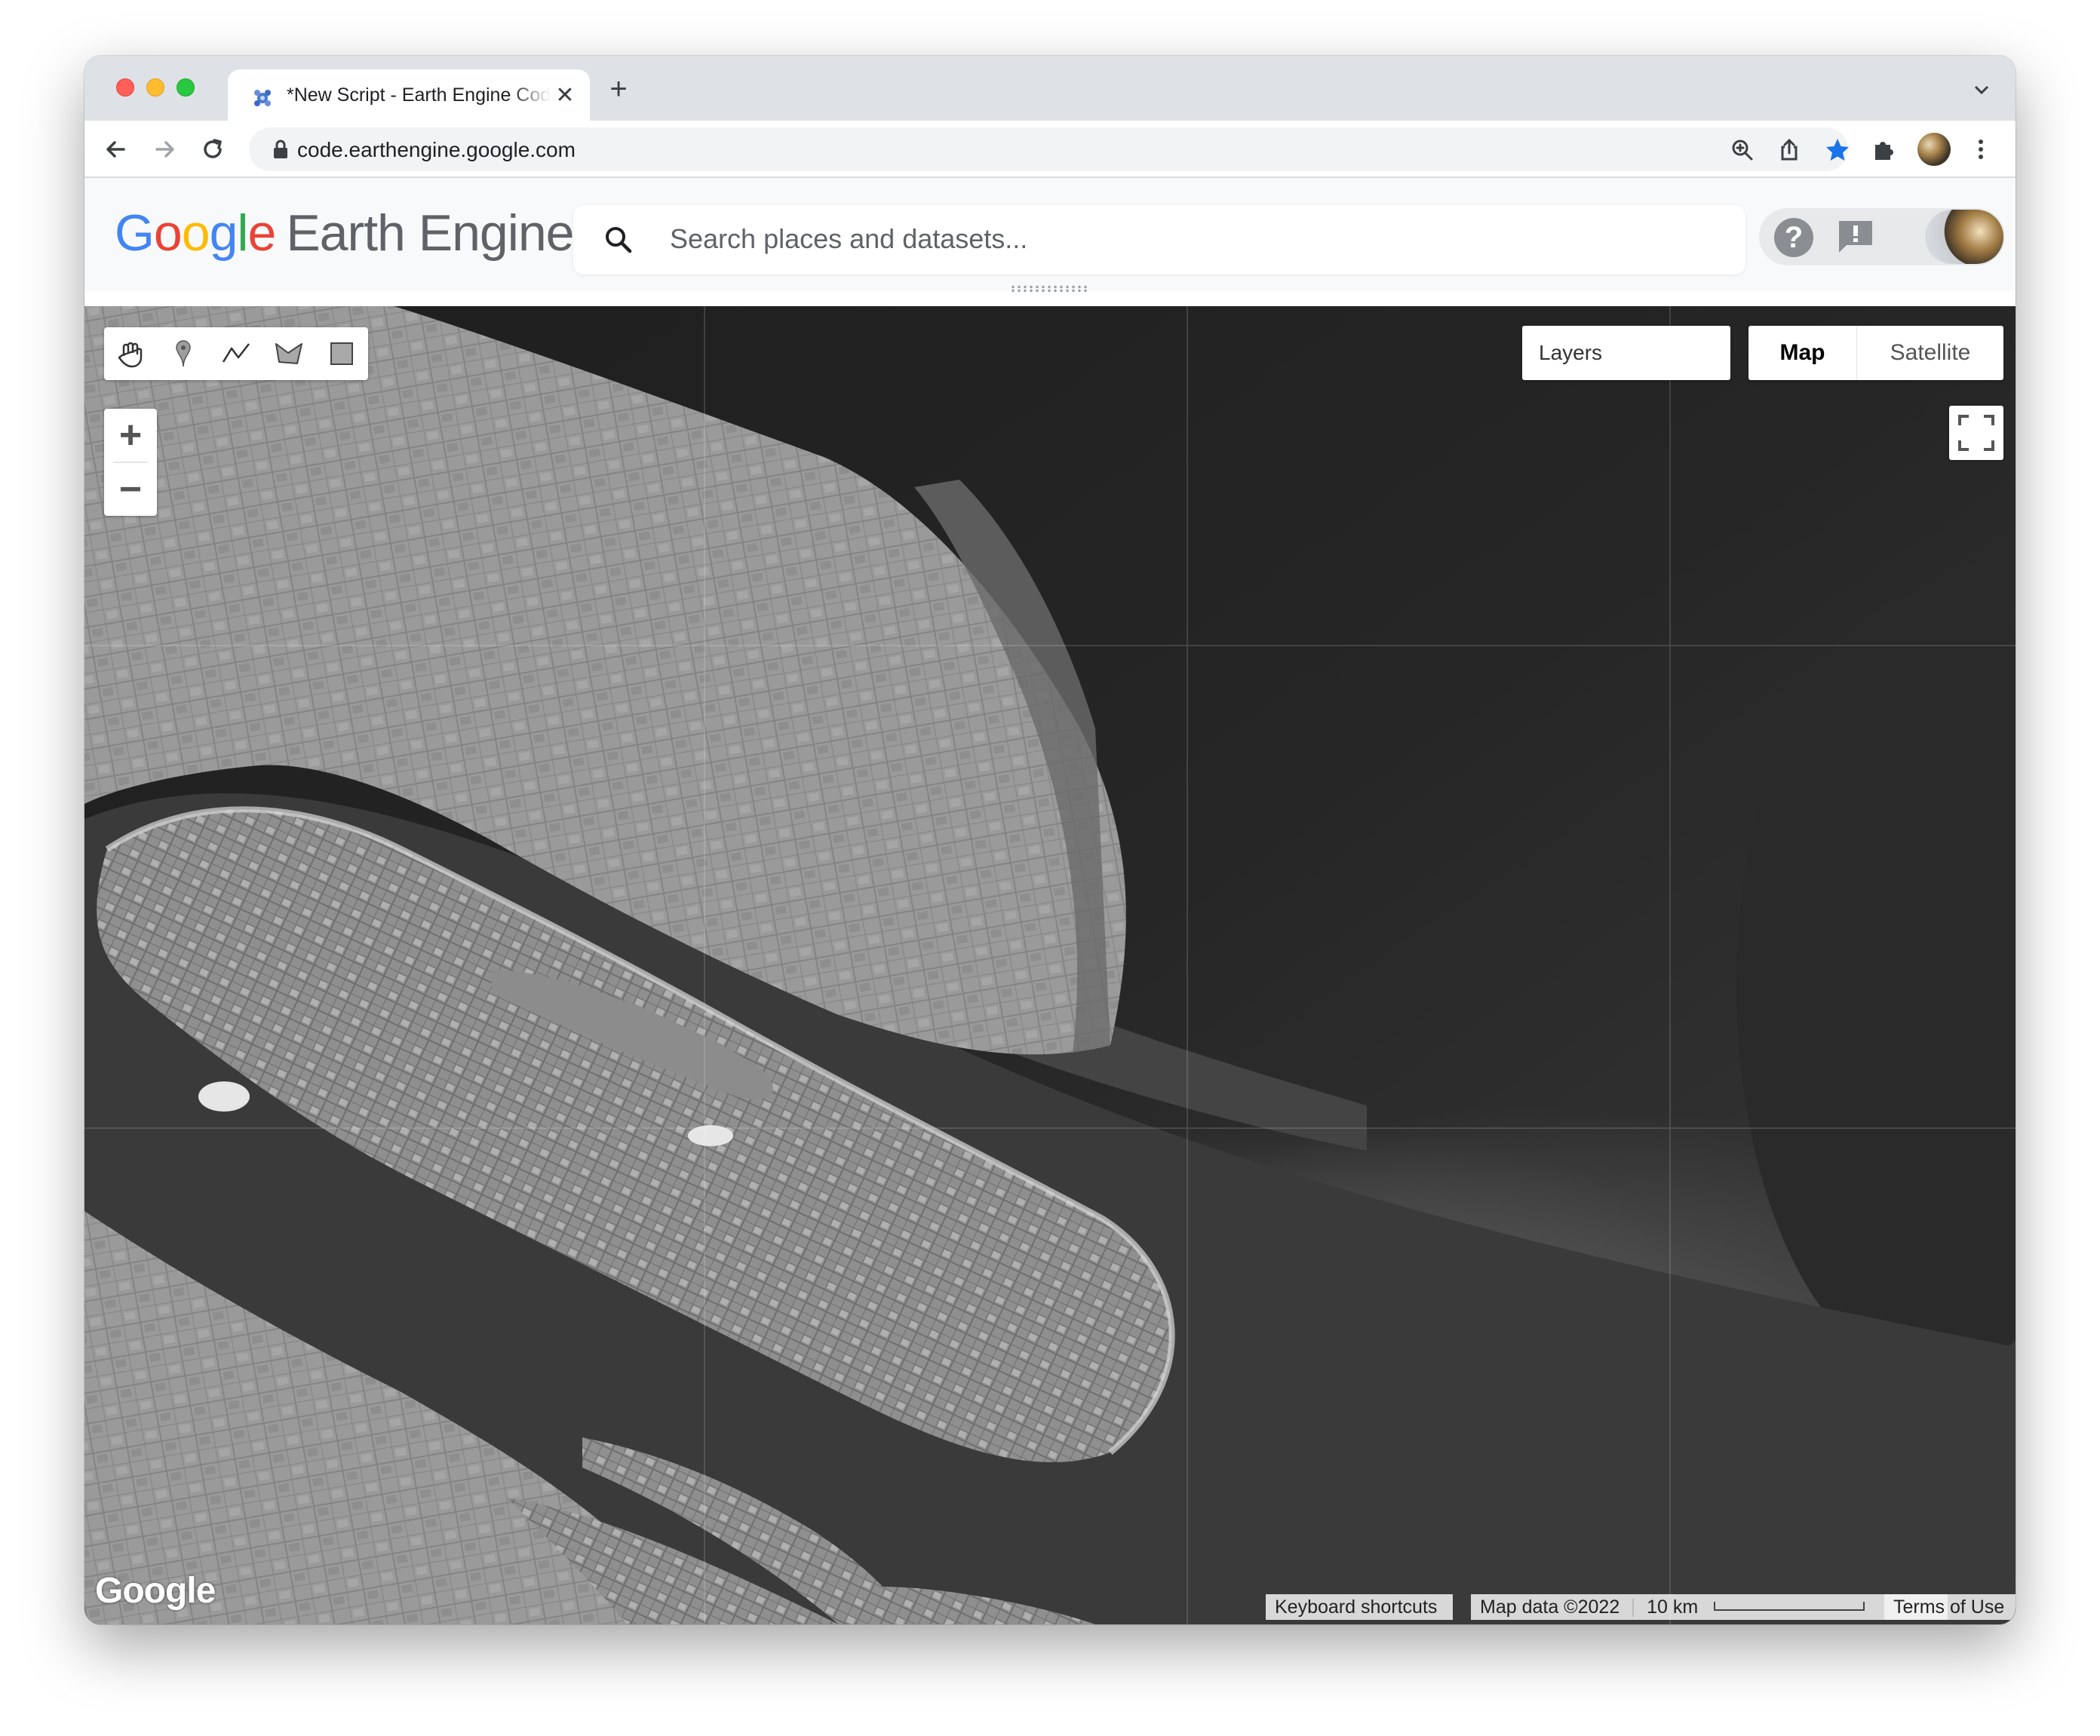 The width and height of the screenshot is (2100, 1736). What do you see at coordinates (1673, 1607) in the screenshot?
I see `scale-label: 10 km` at bounding box center [1673, 1607].